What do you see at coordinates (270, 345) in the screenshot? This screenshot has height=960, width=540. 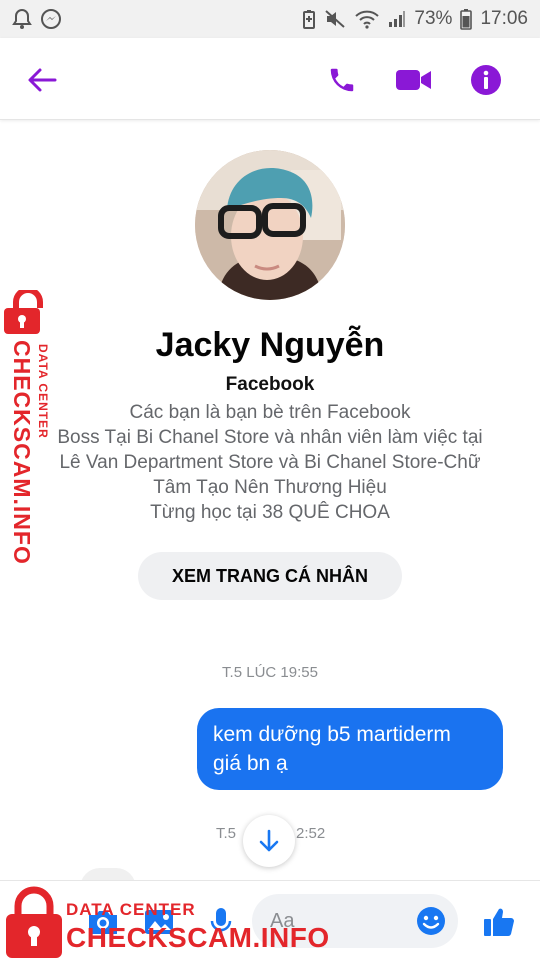 I see `profile-name: Jacky Nguyễn` at bounding box center [270, 345].